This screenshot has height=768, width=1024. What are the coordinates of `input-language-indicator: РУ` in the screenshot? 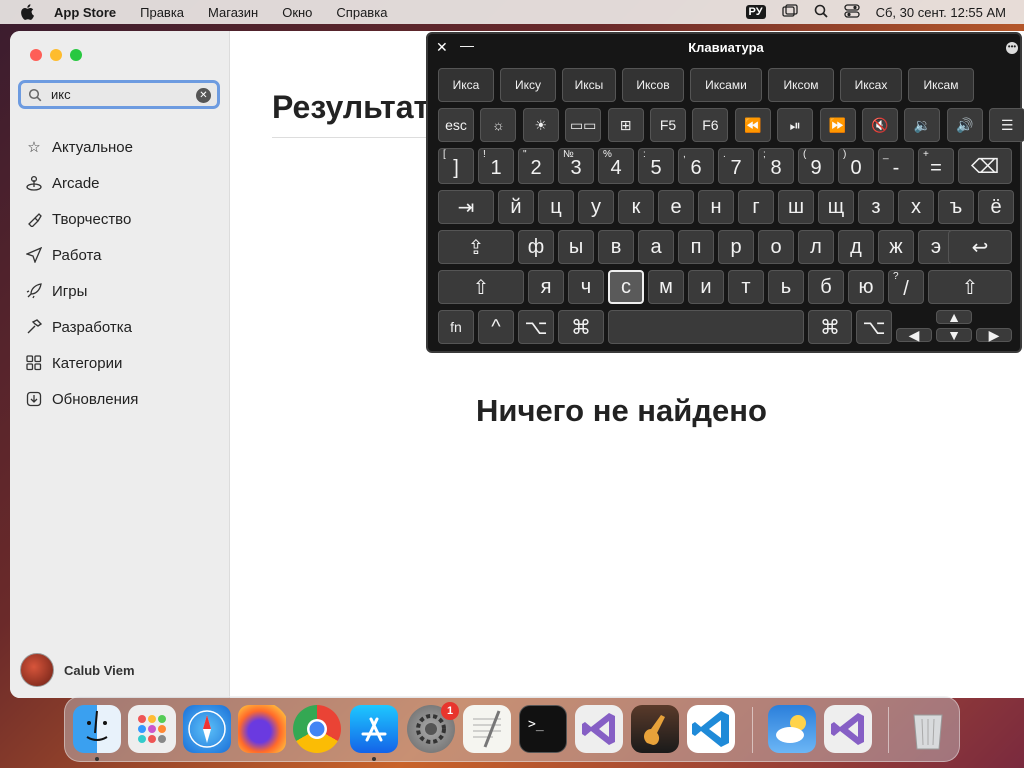 It's located at (755, 12).